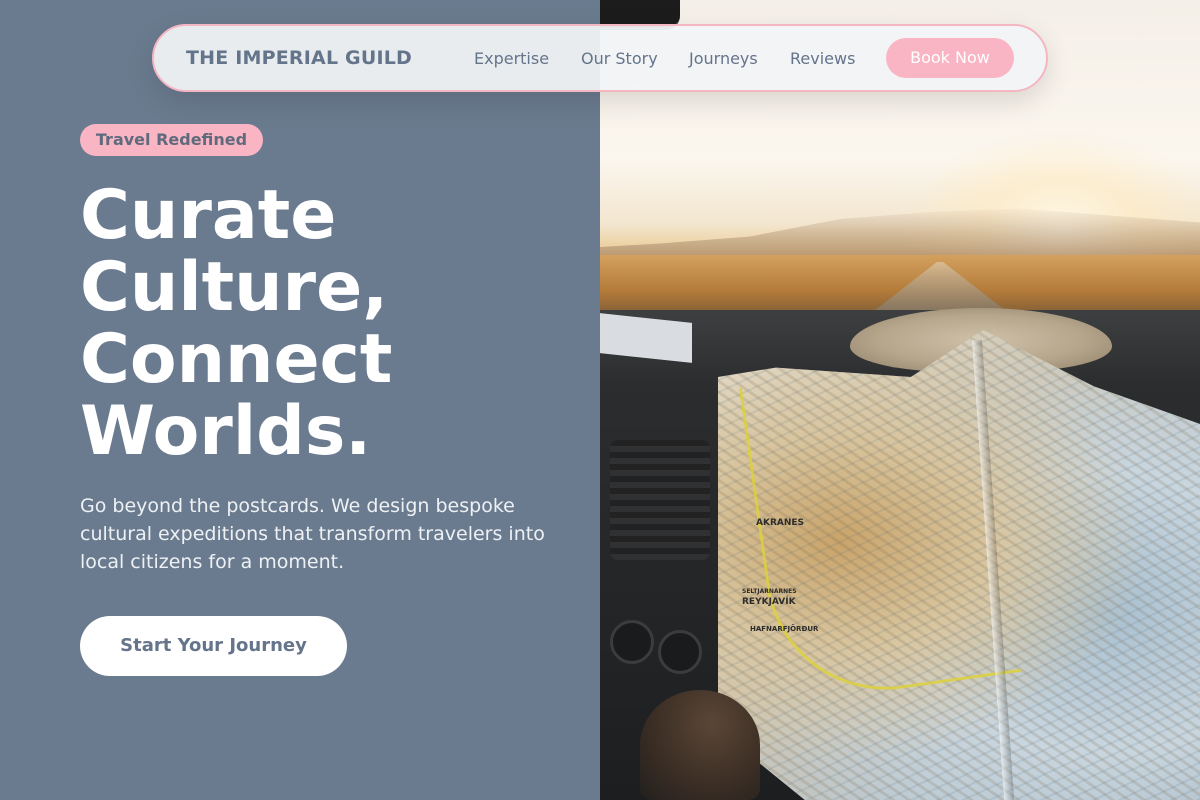  What do you see at coordinates (950, 58) in the screenshot?
I see `book-now-button: Book Now` at bounding box center [950, 58].